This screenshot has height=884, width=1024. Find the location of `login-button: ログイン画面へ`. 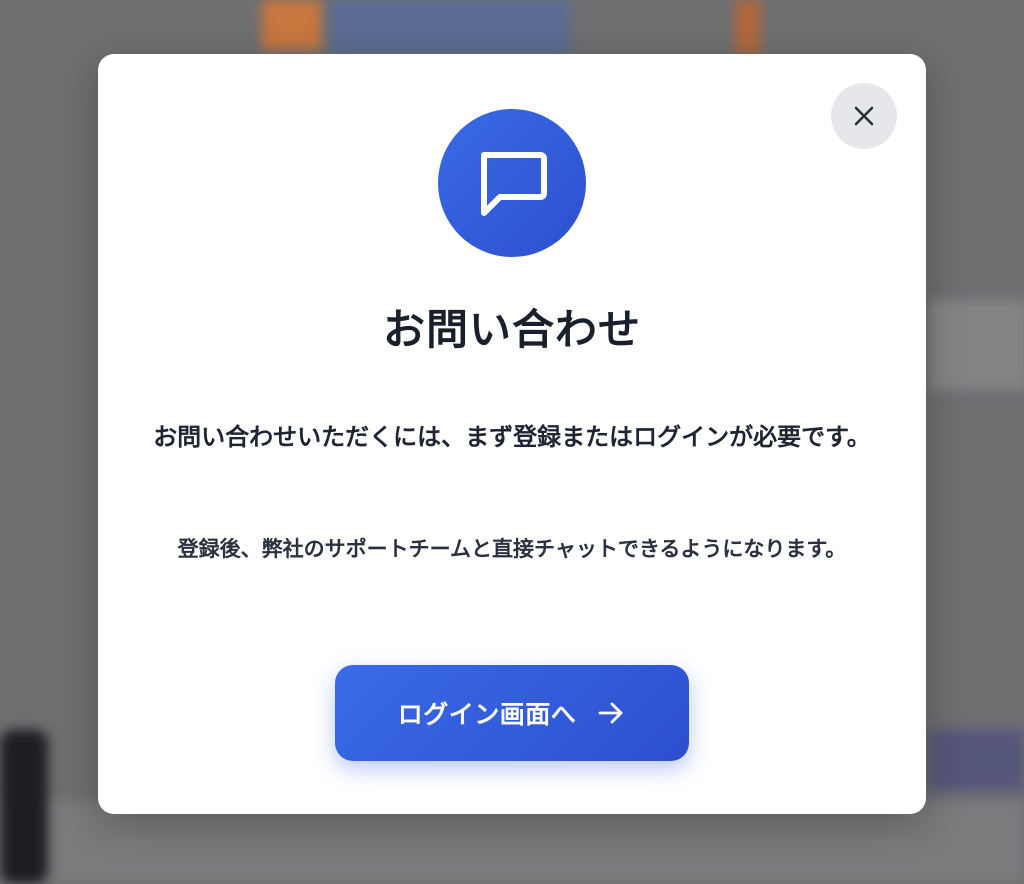

login-button: ログイン画面へ is located at coordinates (512, 713).